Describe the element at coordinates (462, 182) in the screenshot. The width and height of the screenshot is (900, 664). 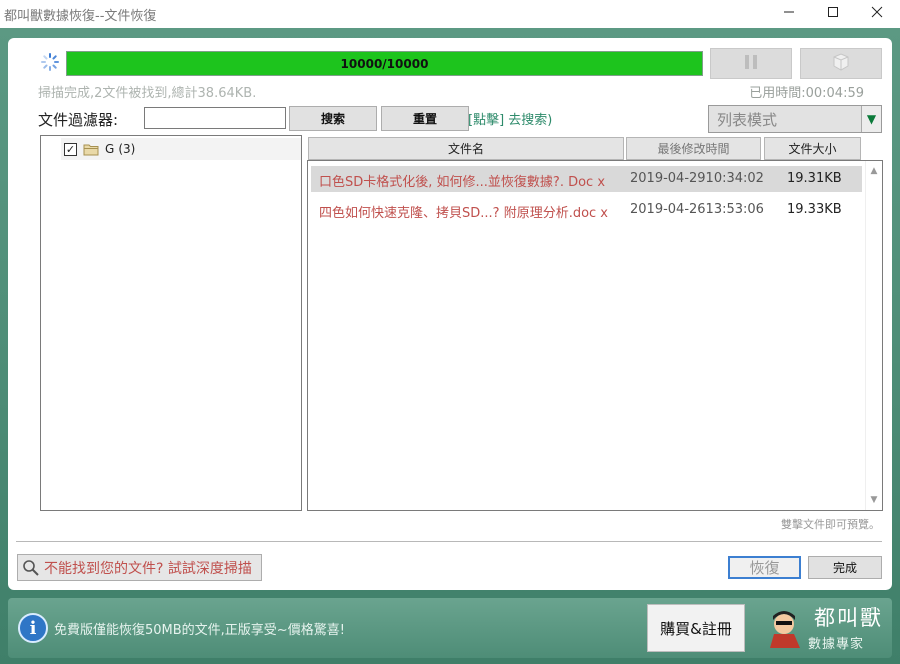
I see `file-name: 口色SD卡格式化後, 如何修...並恢復數據?. Doc x` at that location.